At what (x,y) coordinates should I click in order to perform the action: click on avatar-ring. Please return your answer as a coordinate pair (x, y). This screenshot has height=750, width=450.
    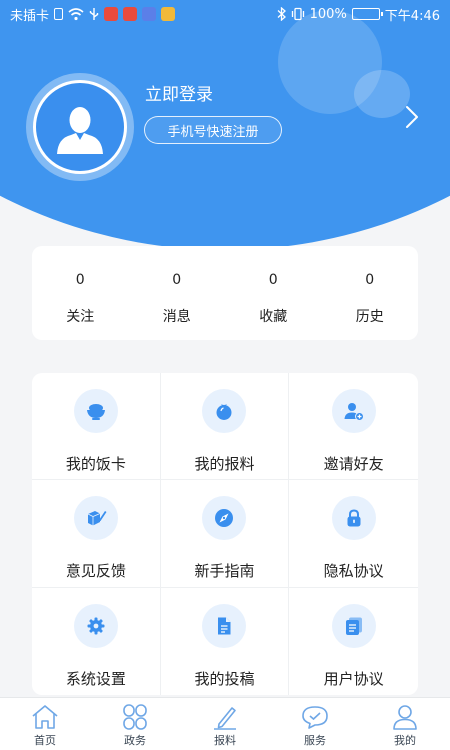
    Looking at the image, I should click on (80, 127).